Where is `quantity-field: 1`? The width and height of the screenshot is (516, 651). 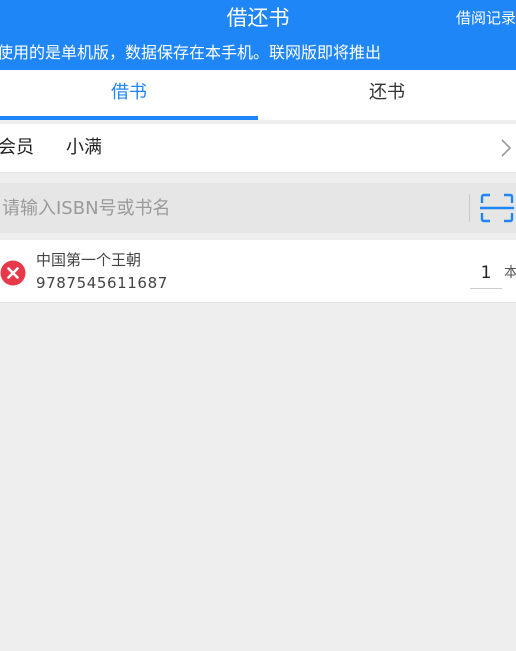 quantity-field: 1 is located at coordinates (486, 274).